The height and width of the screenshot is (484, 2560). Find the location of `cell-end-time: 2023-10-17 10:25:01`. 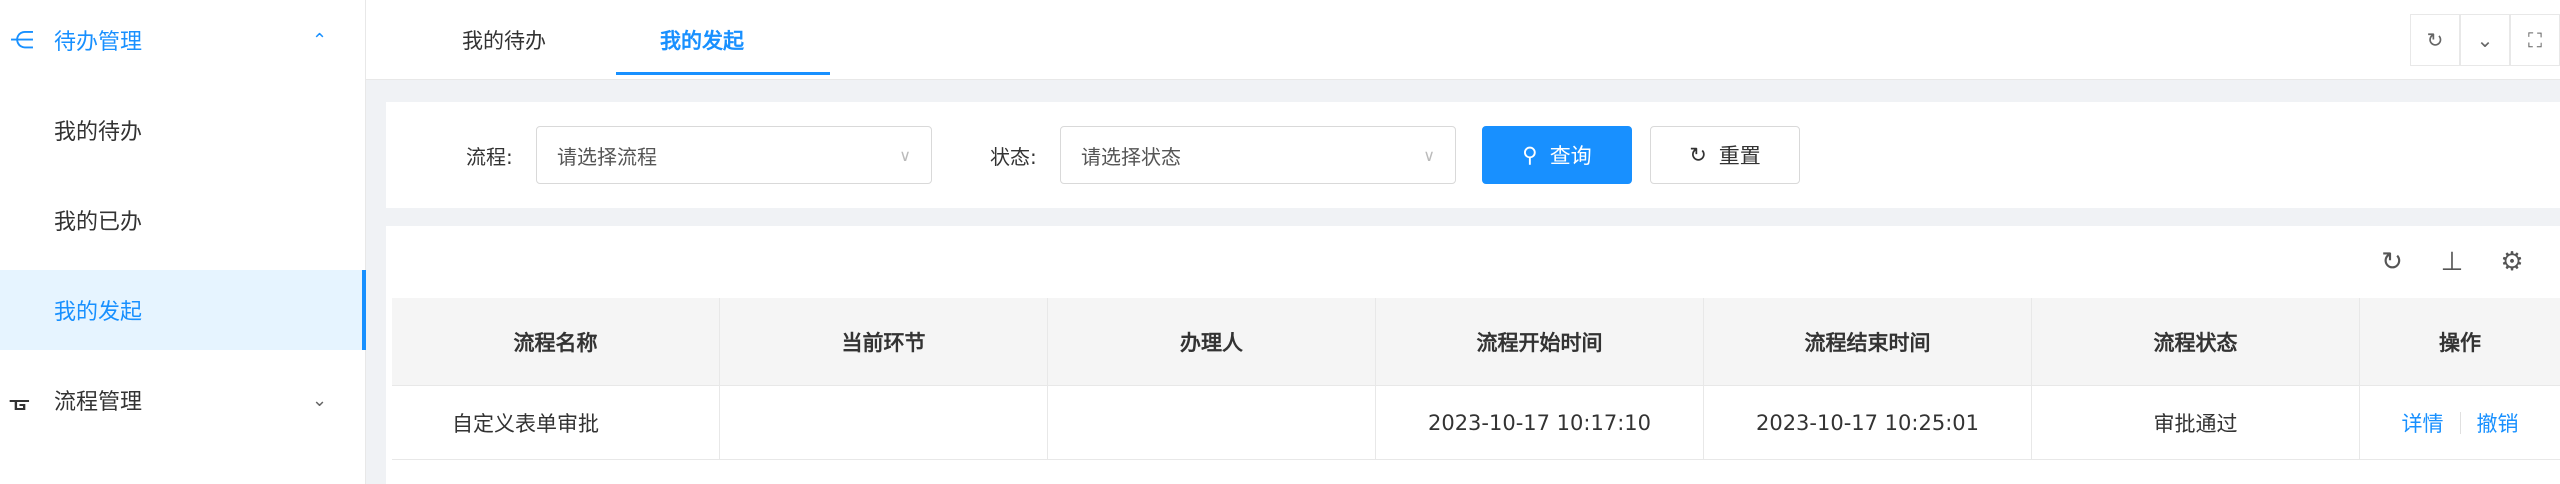

cell-end-time: 2023-10-17 10:25:01 is located at coordinates (1868, 423).